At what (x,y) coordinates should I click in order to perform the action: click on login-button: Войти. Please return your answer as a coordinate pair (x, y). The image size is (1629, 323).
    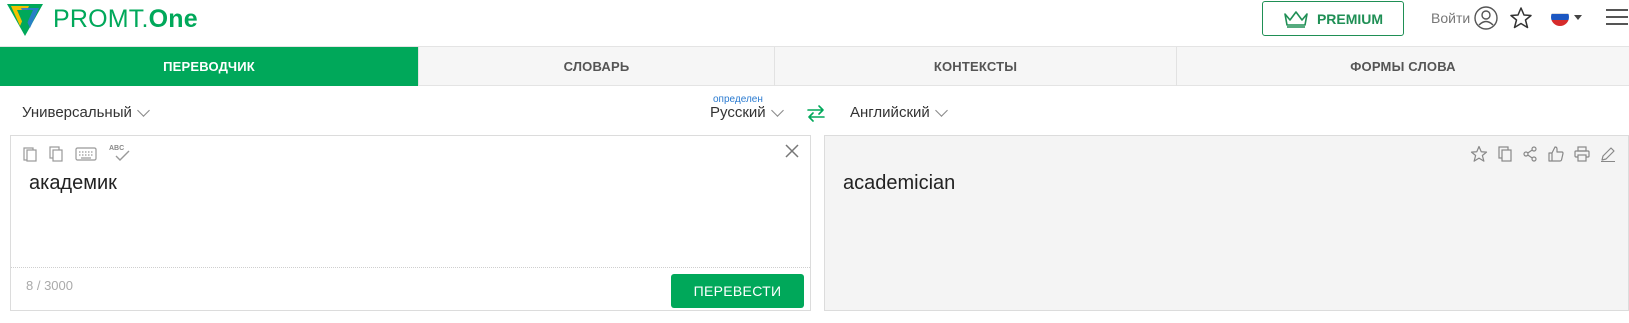
    Looking at the image, I should click on (1464, 18).